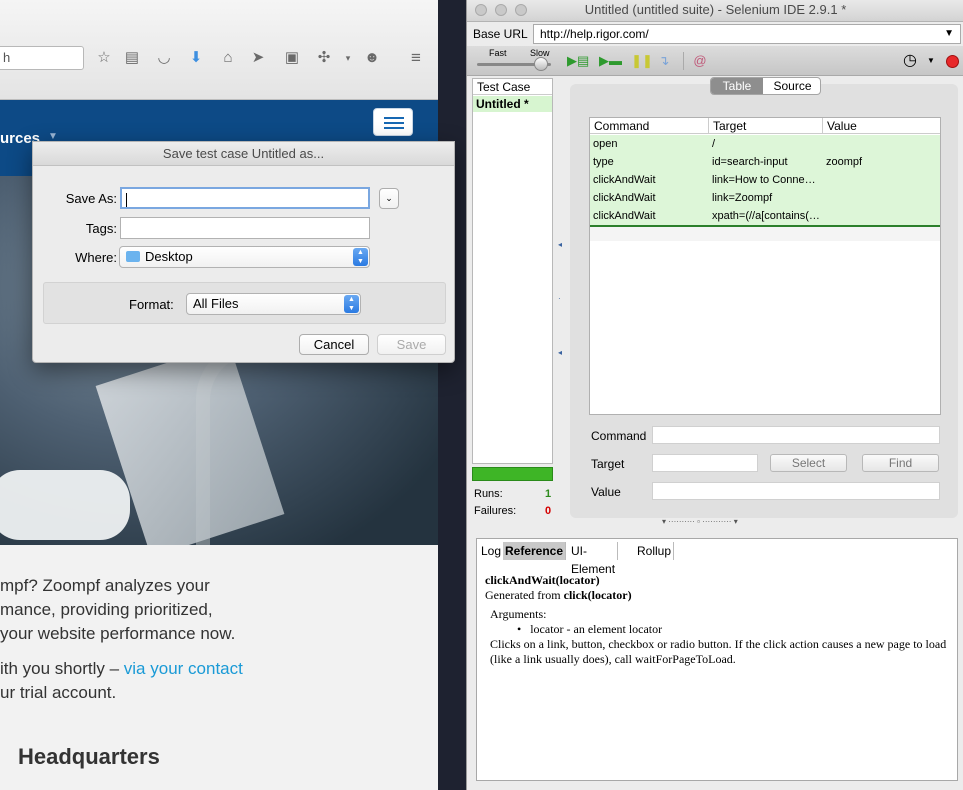  What do you see at coordinates (292, 58) in the screenshot?
I see `screenshot-icon: ▣` at bounding box center [292, 58].